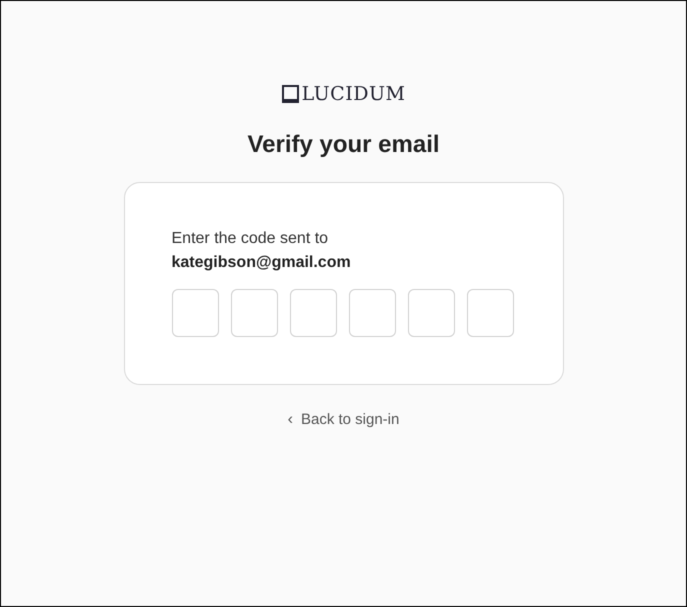 This screenshot has height=607, width=687. What do you see at coordinates (290, 94) in the screenshot?
I see `logo-icon` at bounding box center [290, 94].